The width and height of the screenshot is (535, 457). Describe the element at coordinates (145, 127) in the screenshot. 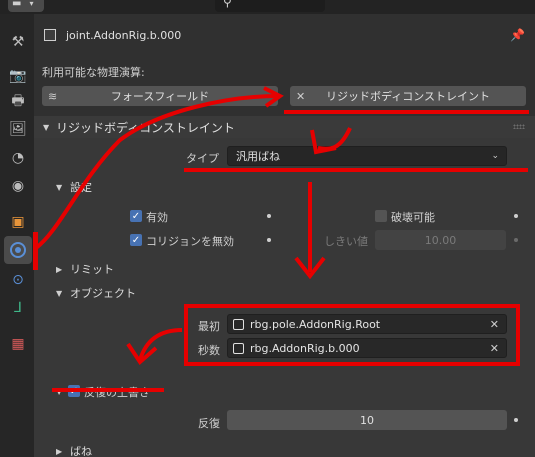

I see `rbc-panel-title: リジッドボディコンストレイント` at that location.